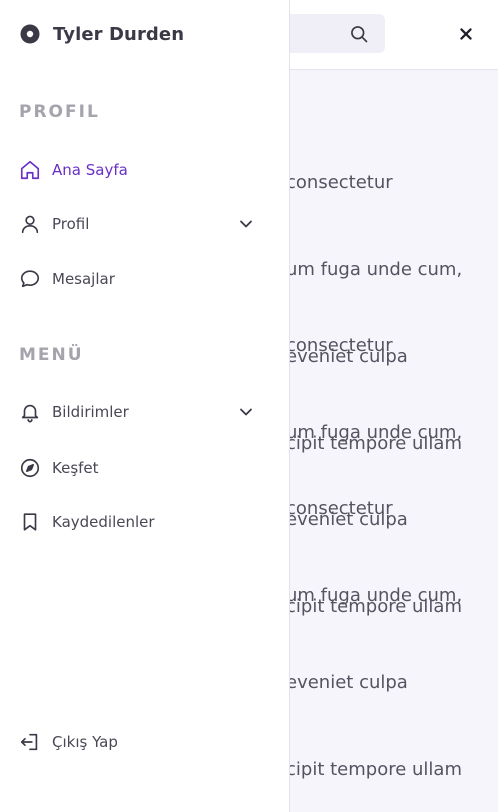 This screenshot has height=812, width=498. I want to click on sidebar-item-label: Profil, so click(71, 224).